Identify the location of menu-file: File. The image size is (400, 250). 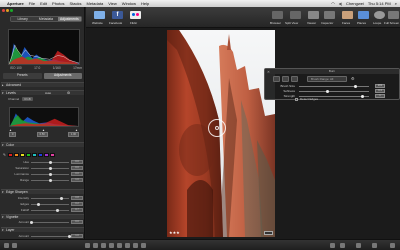
(32, 3).